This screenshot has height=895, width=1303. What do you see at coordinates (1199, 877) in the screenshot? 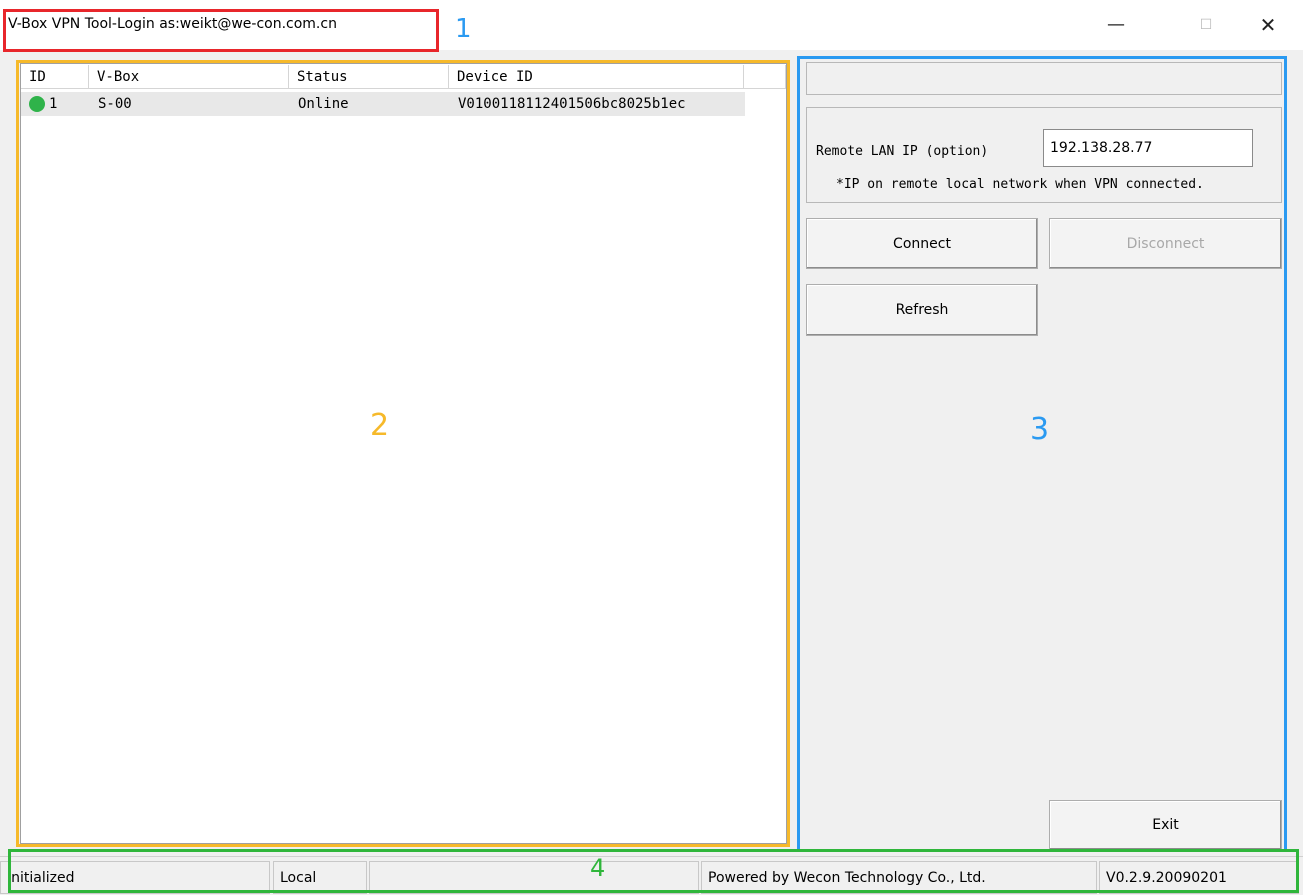
I see `status-version: V0.2.9.20090201` at bounding box center [1199, 877].